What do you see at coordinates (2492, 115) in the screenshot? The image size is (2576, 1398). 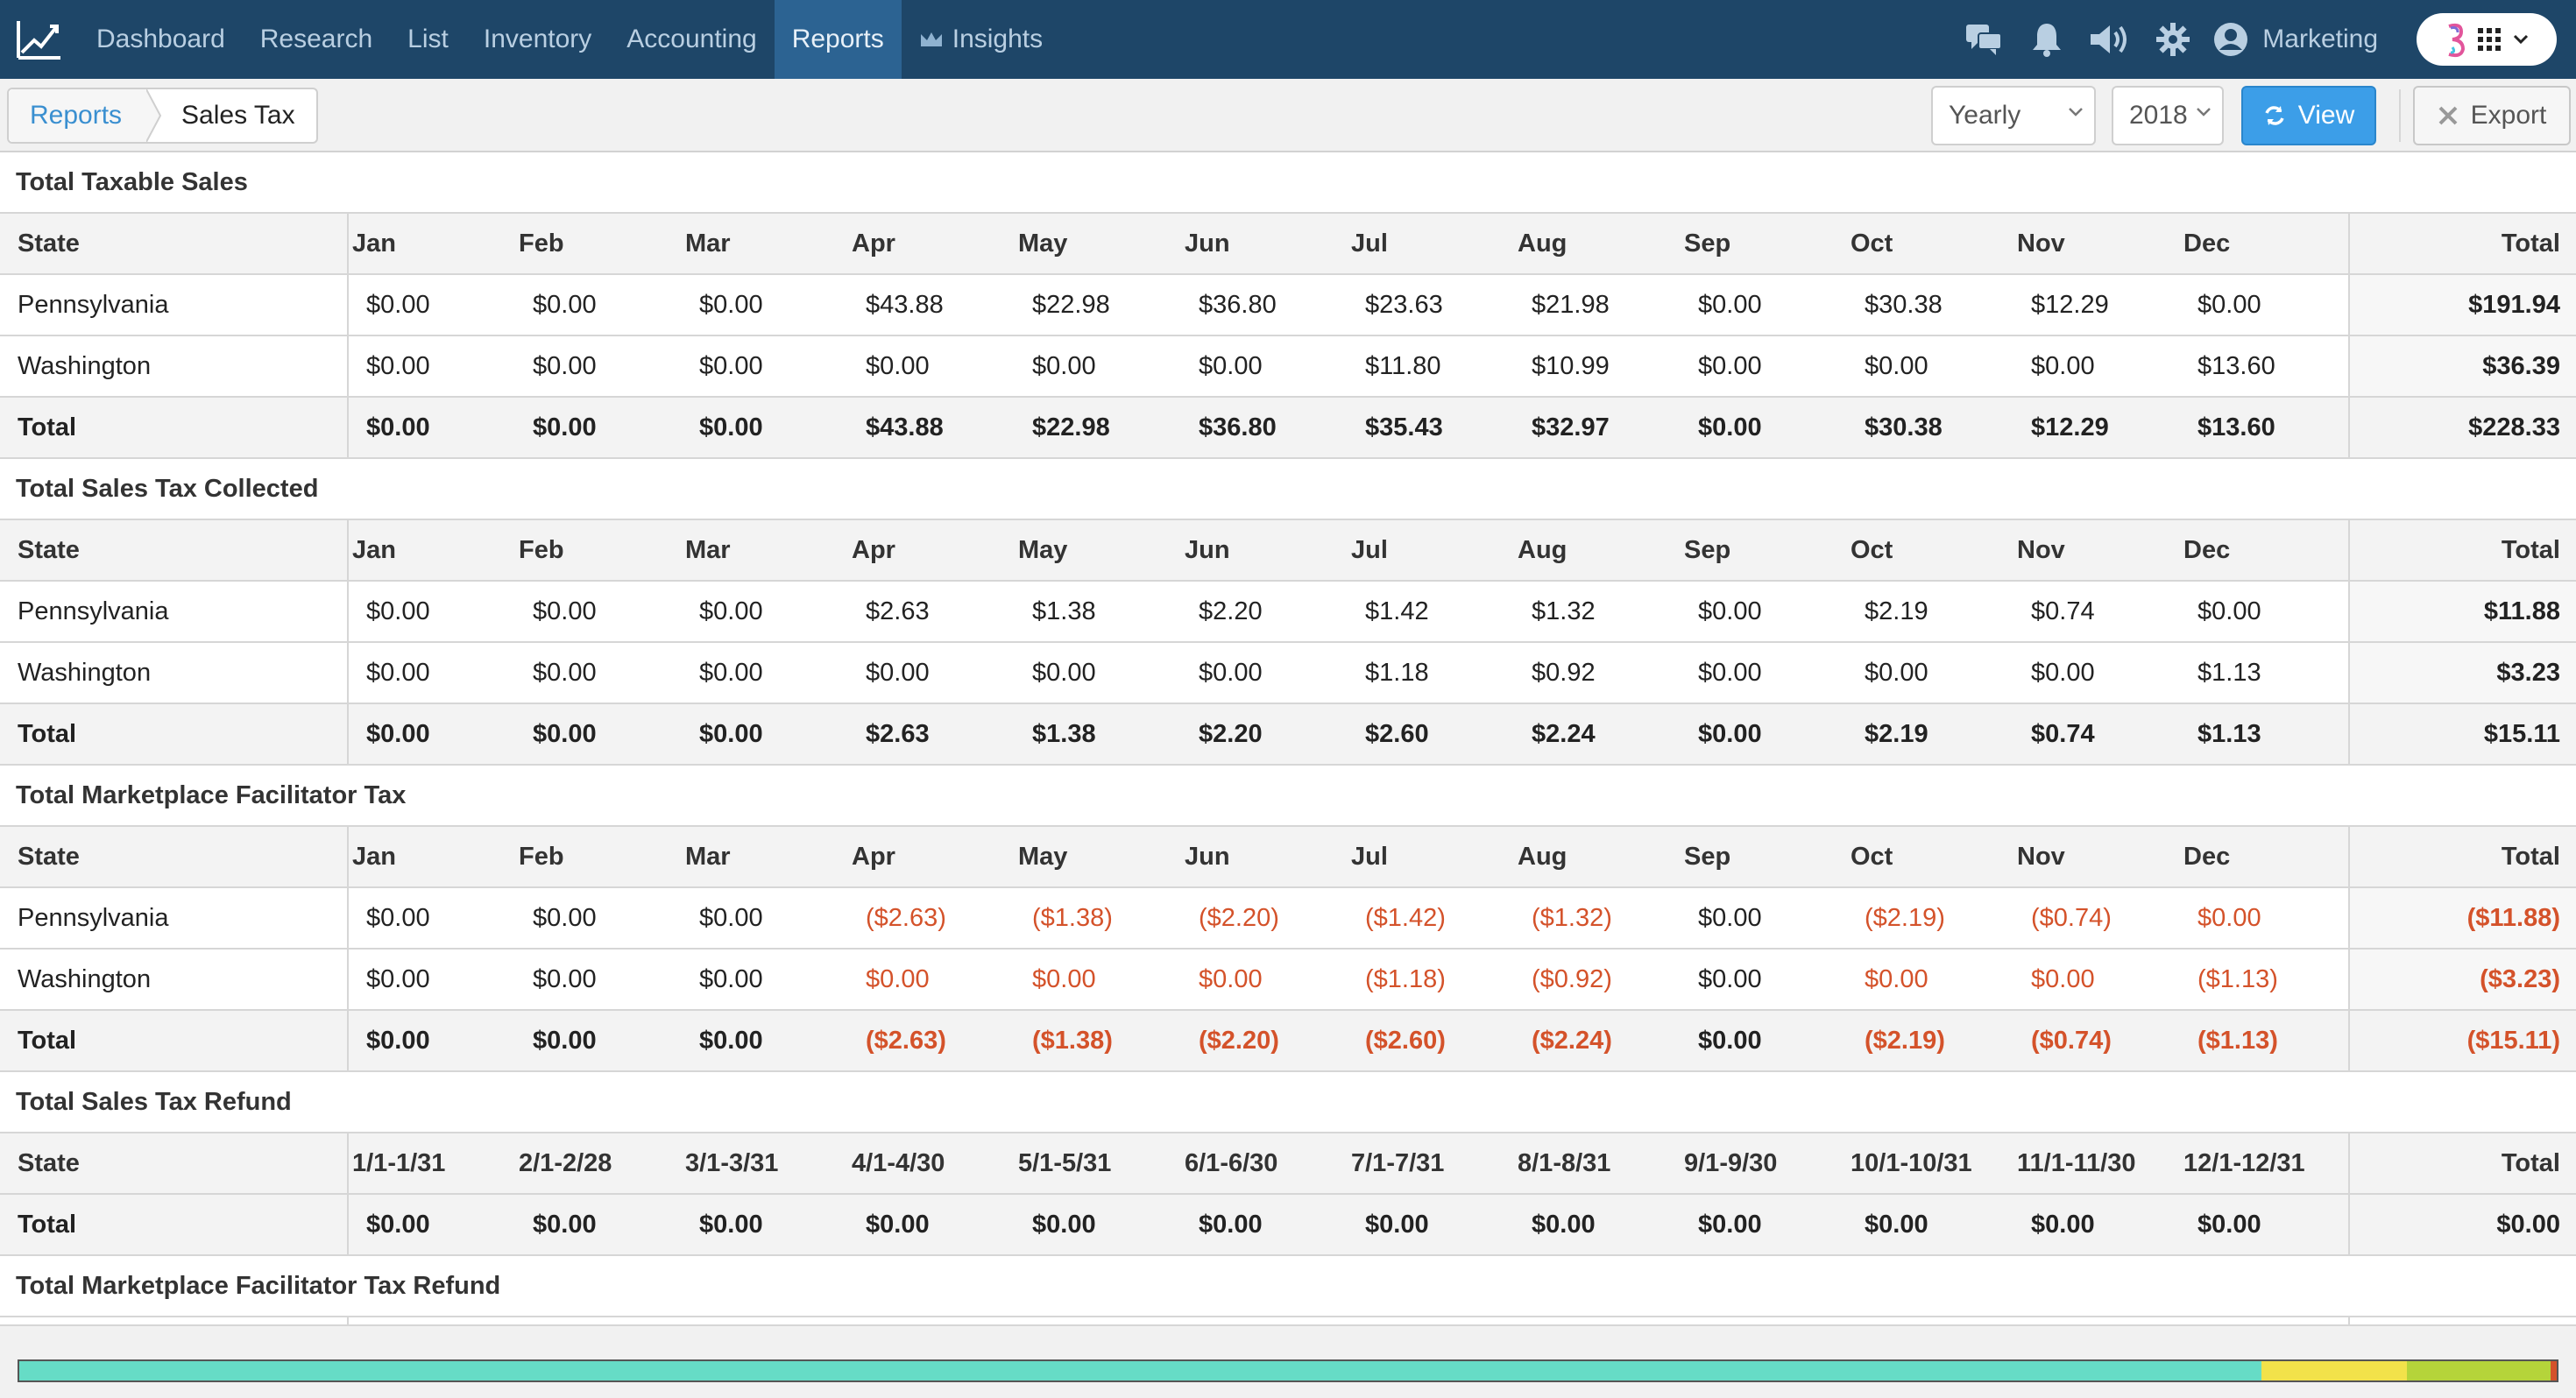 I see `export-button: Export` at bounding box center [2492, 115].